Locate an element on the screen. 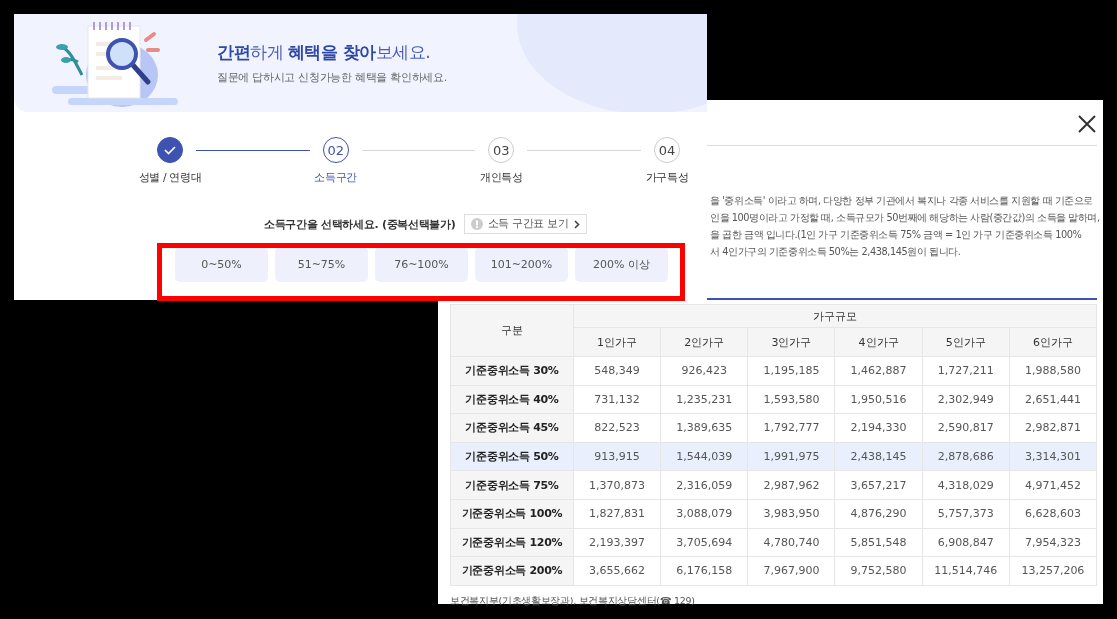 Image resolution: width=1117 pixels, height=619 pixels. table-cell: 4,780,740 is located at coordinates (791, 542).